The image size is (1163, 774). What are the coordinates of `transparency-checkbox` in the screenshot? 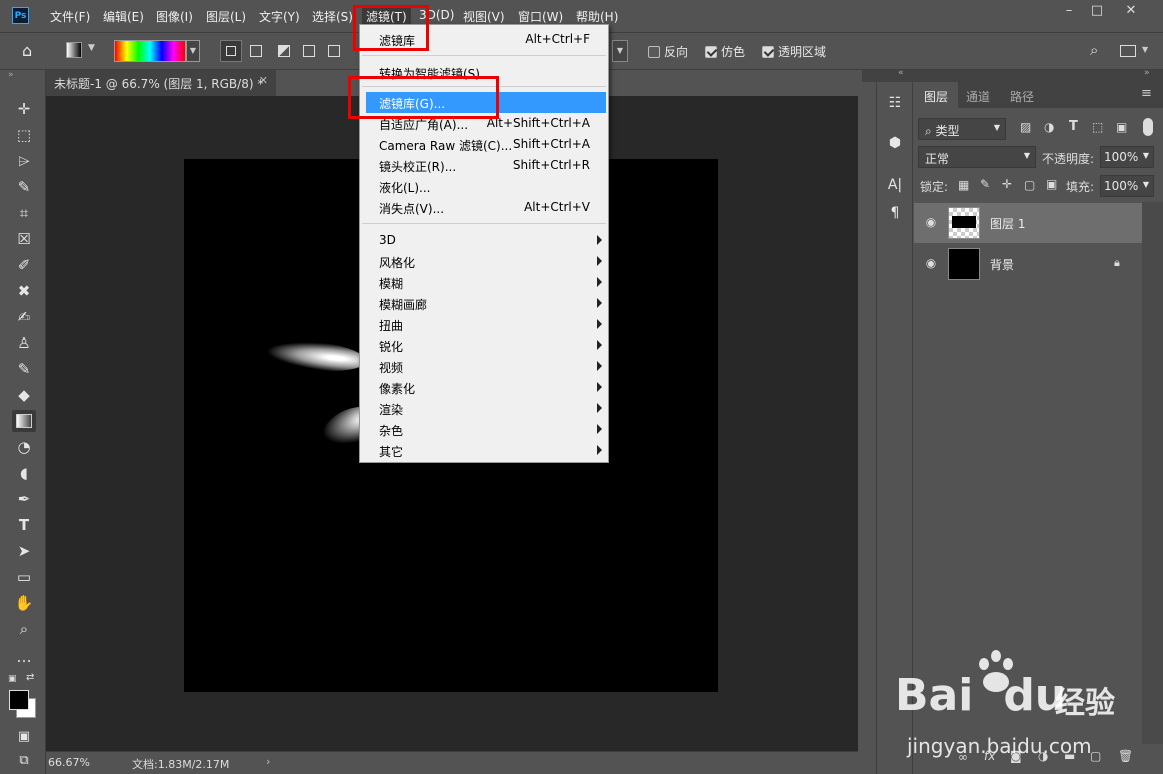 It's located at (768, 51).